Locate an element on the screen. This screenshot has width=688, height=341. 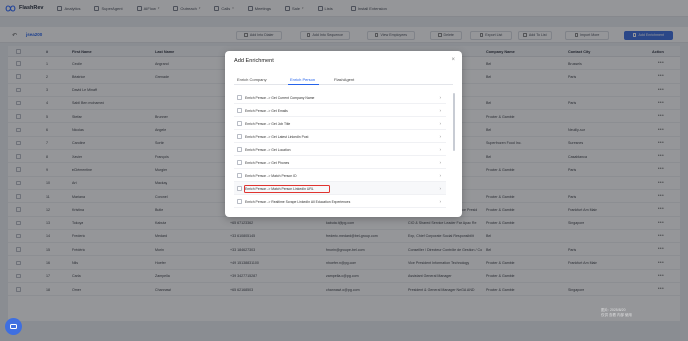
active-tab-indicator is located at coordinates (303, 85).